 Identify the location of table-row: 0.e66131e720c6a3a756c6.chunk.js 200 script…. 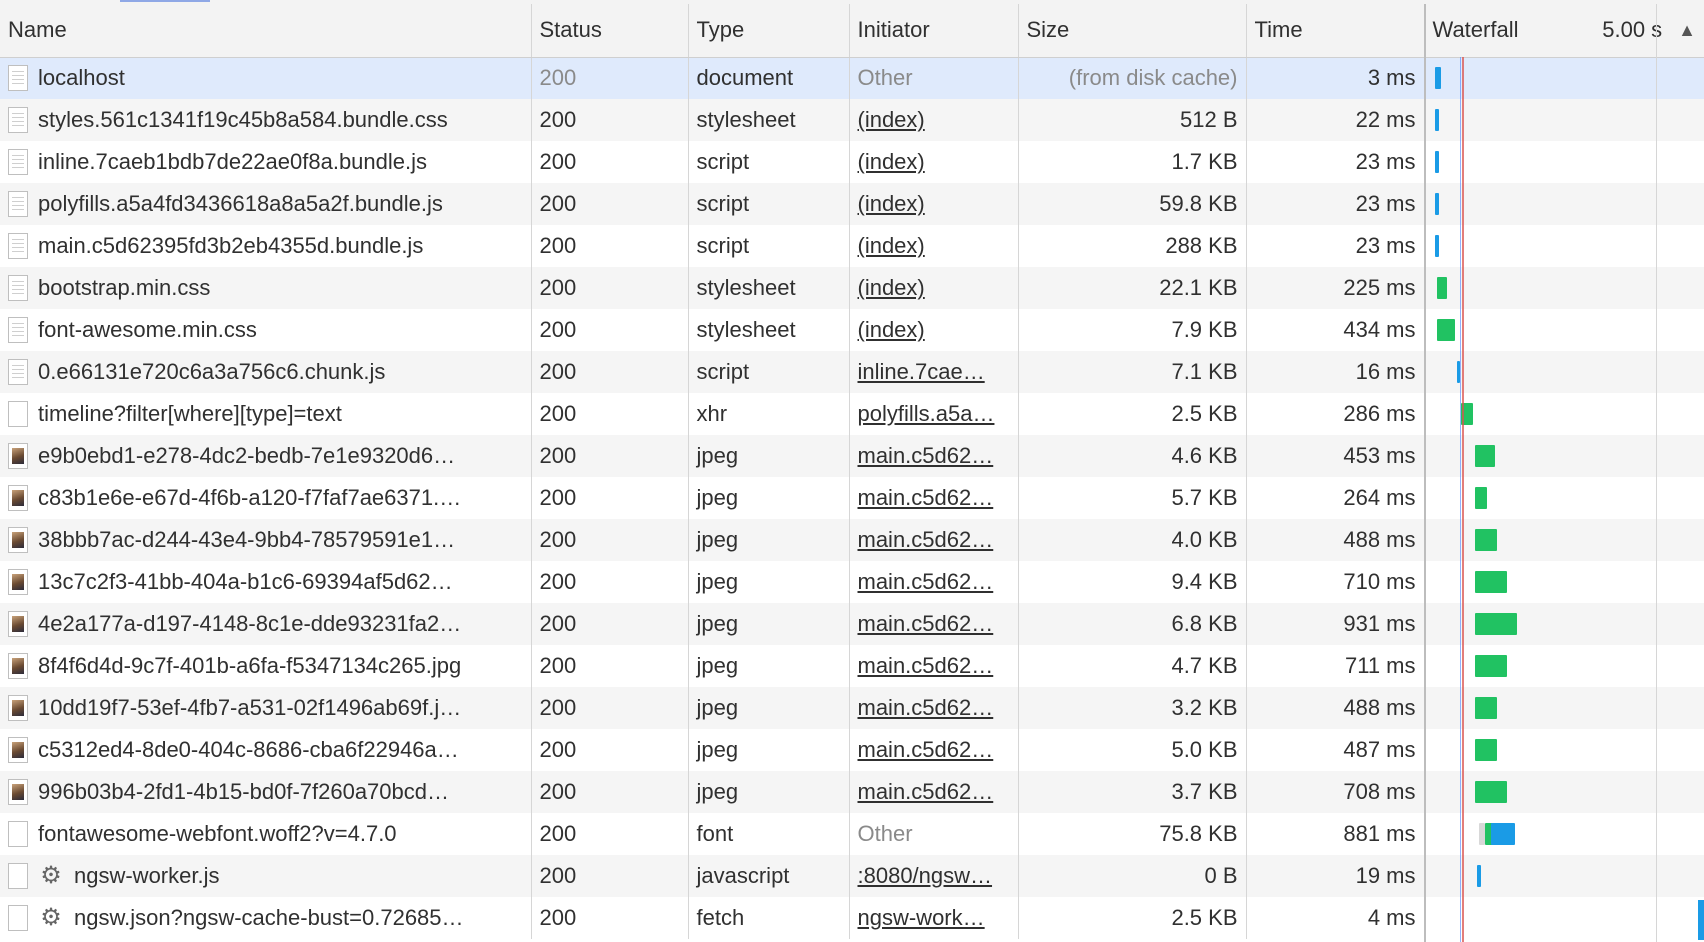
(852, 372).